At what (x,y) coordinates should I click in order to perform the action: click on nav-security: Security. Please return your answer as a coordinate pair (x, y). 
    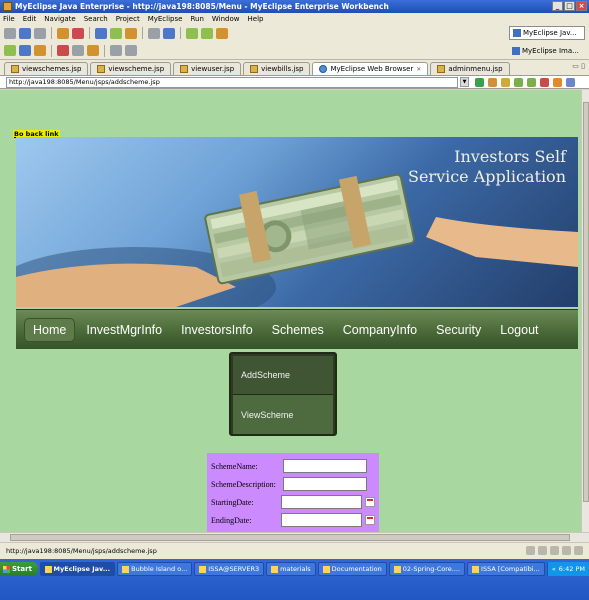
    Looking at the image, I should click on (458, 330).